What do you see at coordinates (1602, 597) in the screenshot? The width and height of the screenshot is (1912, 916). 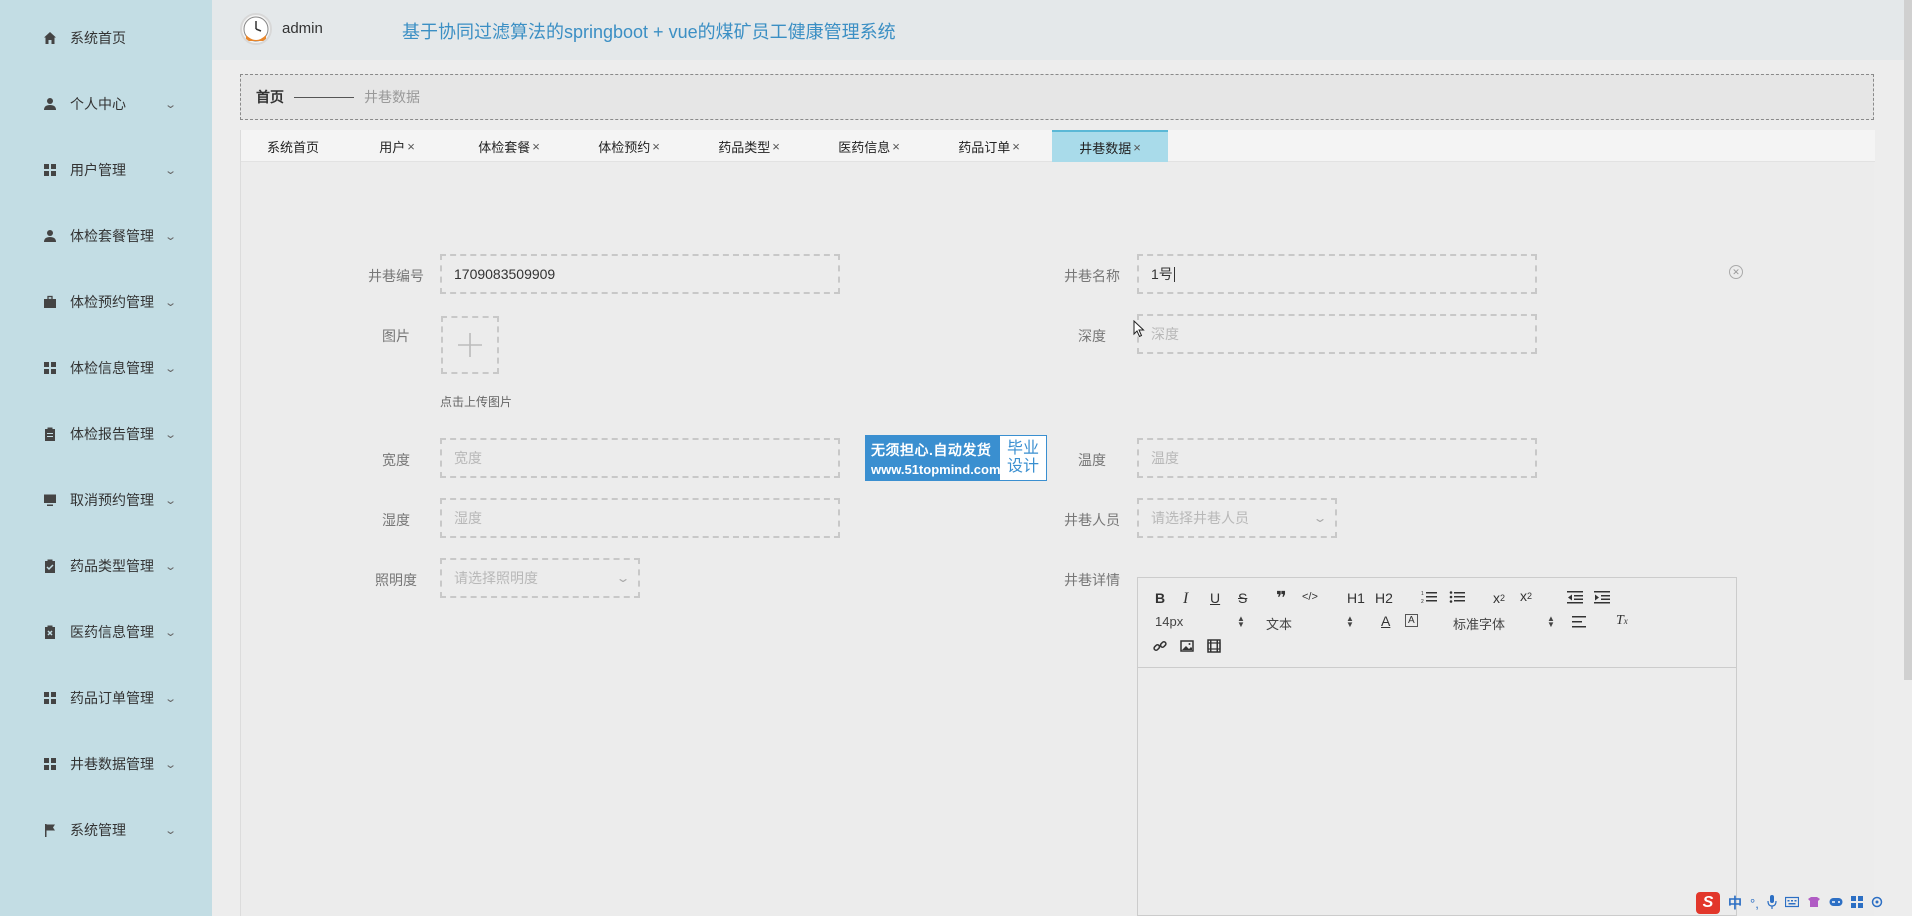 I see `indent-icon` at bounding box center [1602, 597].